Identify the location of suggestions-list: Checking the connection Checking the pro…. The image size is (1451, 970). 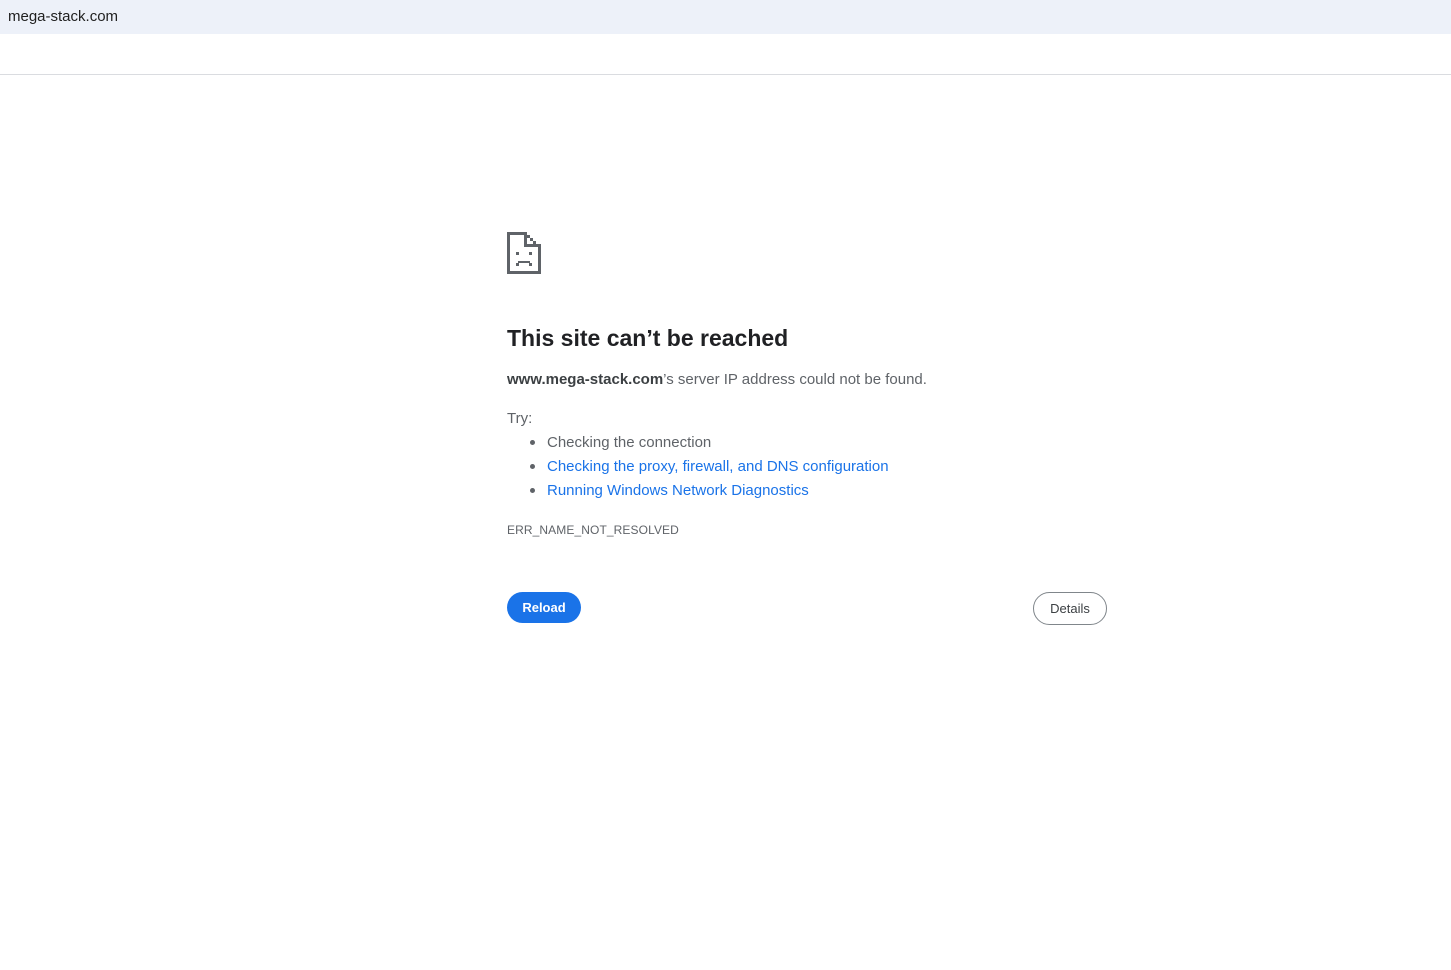
(698, 469).